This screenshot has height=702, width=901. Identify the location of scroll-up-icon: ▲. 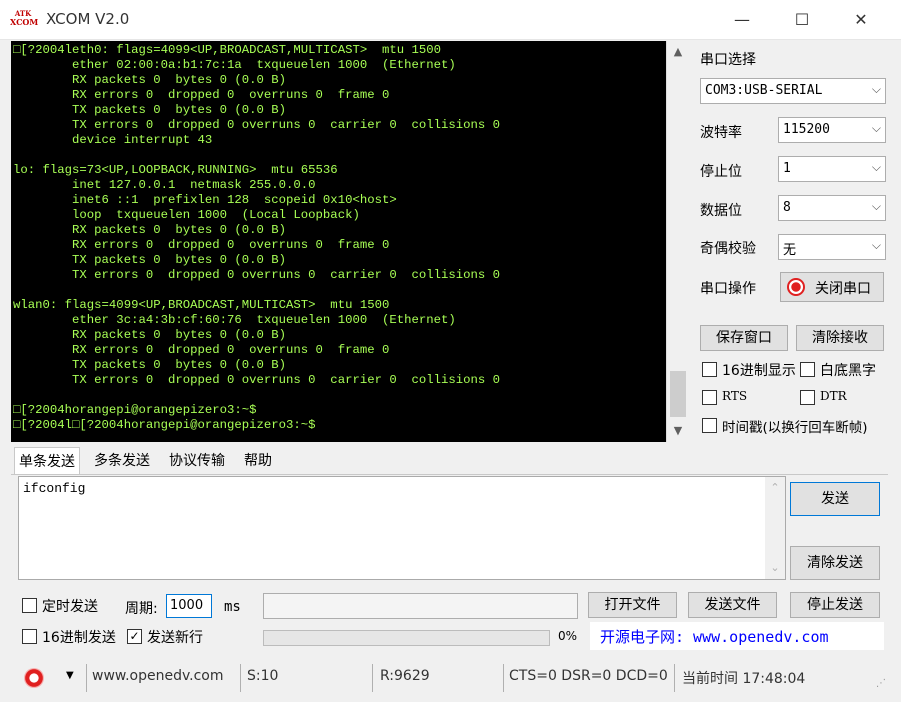
(678, 52).